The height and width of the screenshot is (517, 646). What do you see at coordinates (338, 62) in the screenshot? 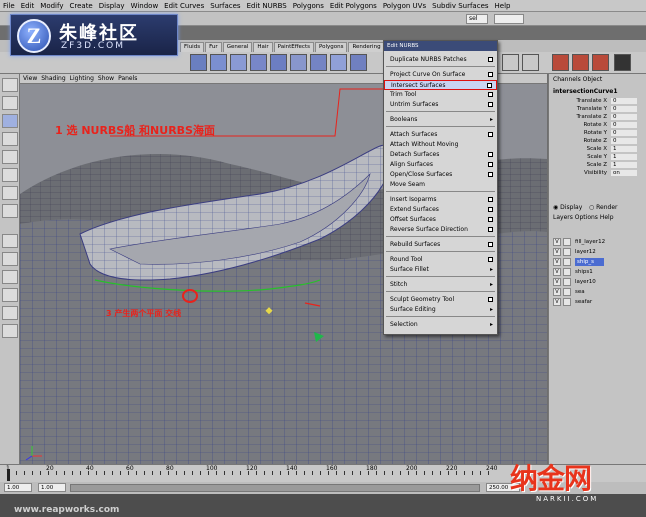
I see `revolve-icon` at bounding box center [338, 62].